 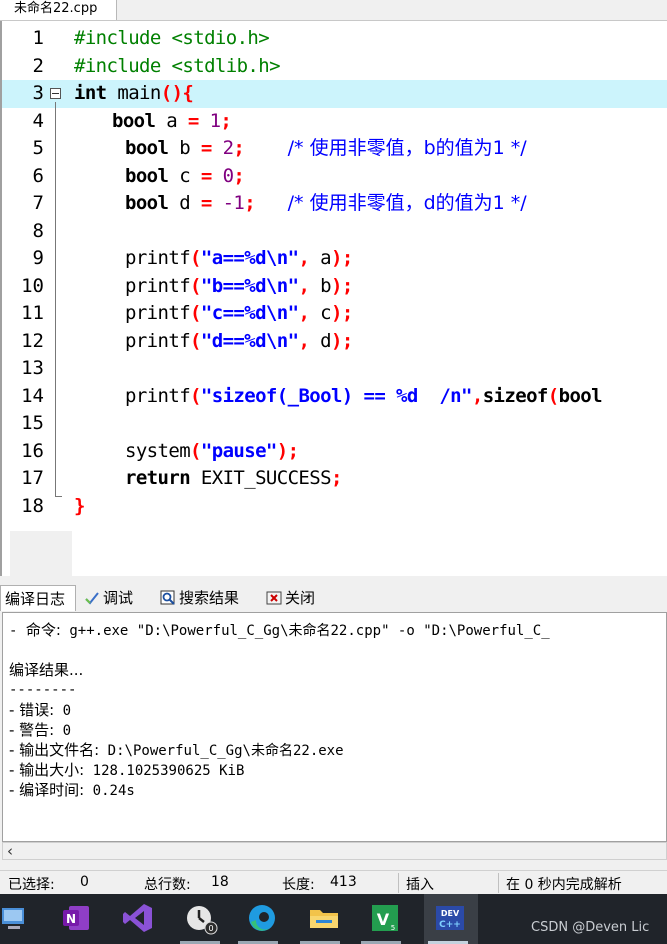 What do you see at coordinates (334, 94) in the screenshot?
I see `code-line-3: 3 int main(){` at bounding box center [334, 94].